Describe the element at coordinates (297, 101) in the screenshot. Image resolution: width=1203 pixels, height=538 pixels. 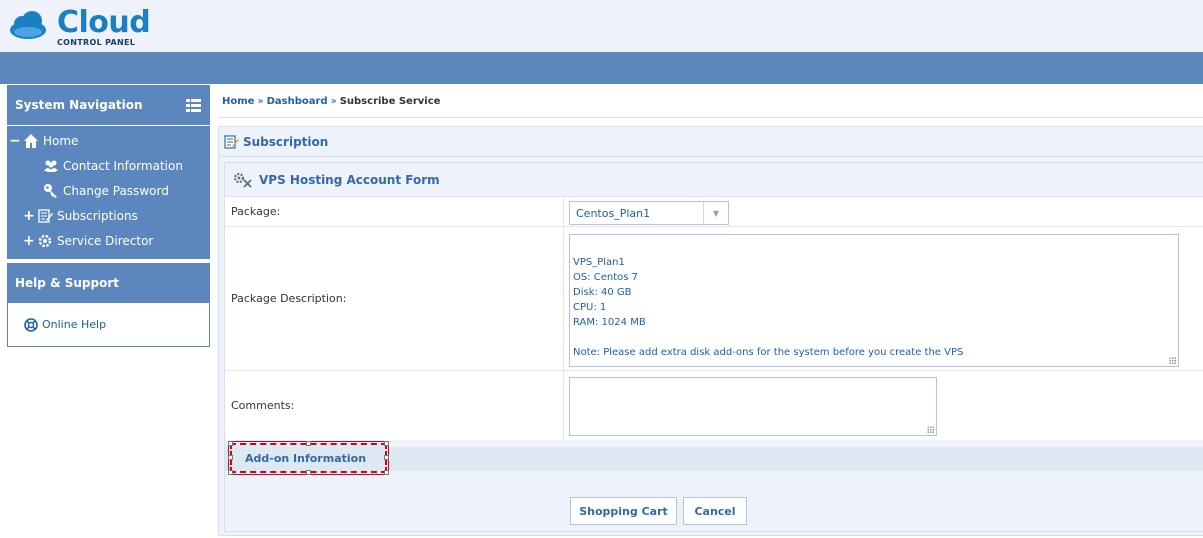
I see `breadcrumb-dashboard-link: Dashboard` at that location.